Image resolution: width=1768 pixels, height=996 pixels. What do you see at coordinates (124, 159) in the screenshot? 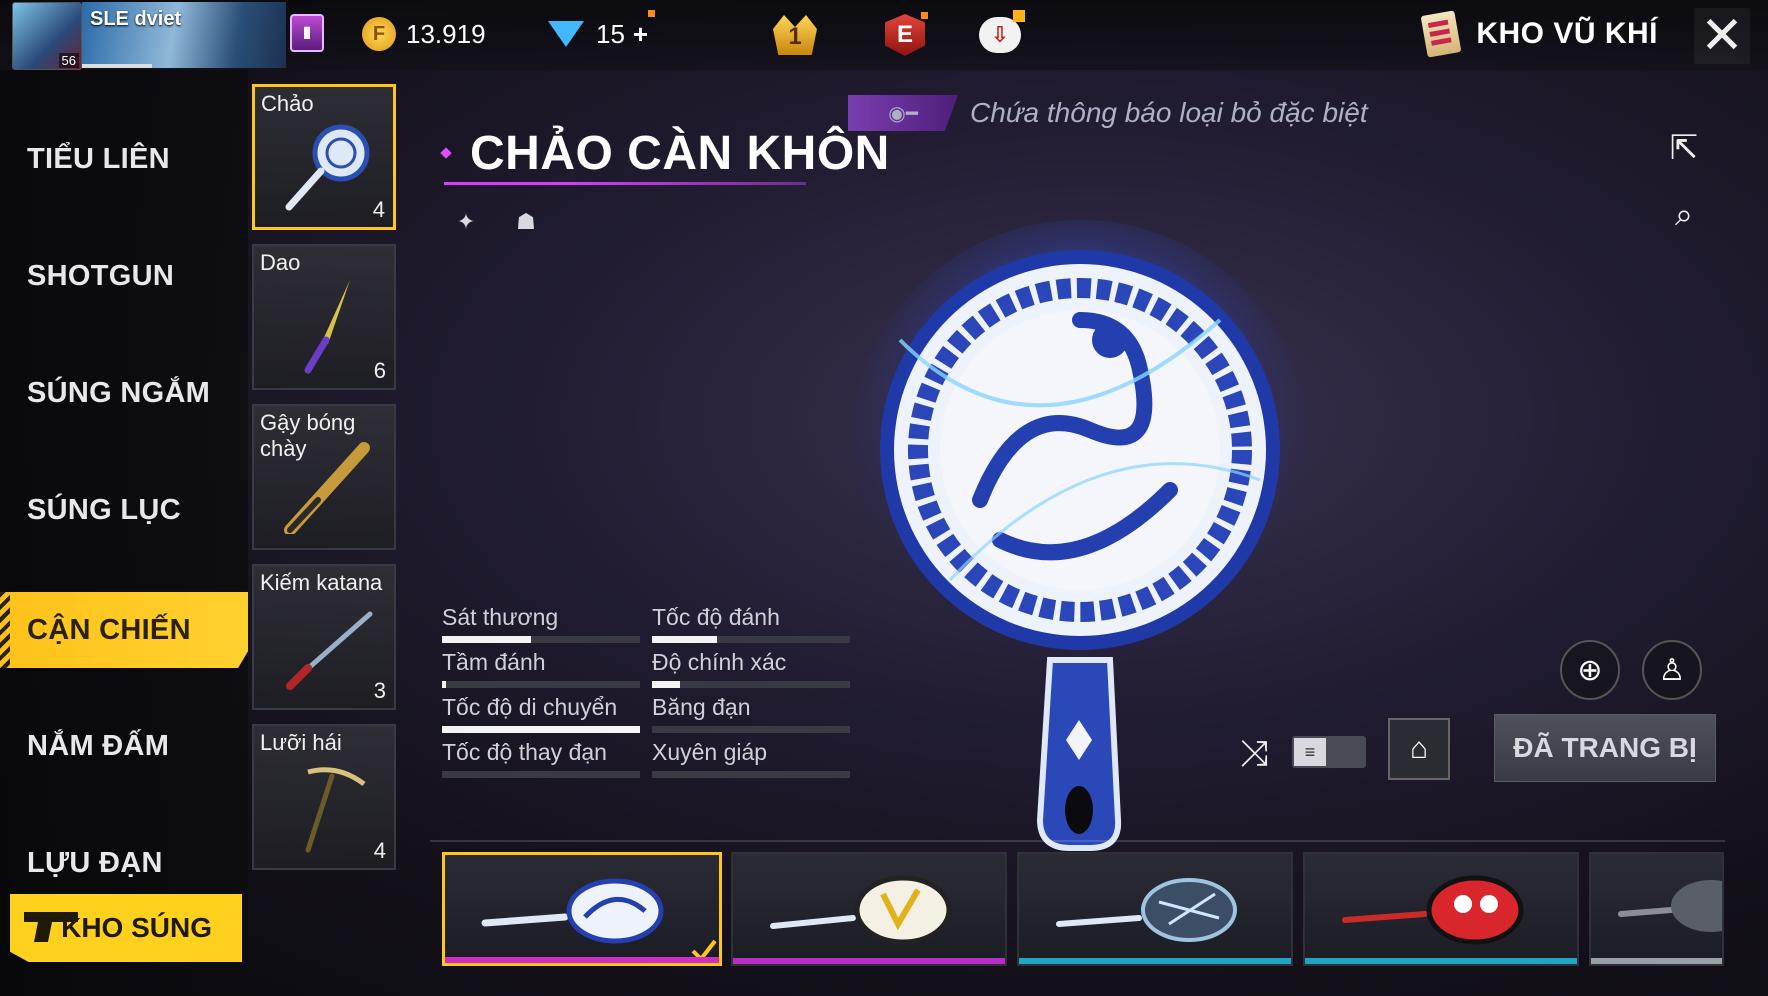
I see `category-tieu-lien: TIỂU LIÊN` at bounding box center [124, 159].